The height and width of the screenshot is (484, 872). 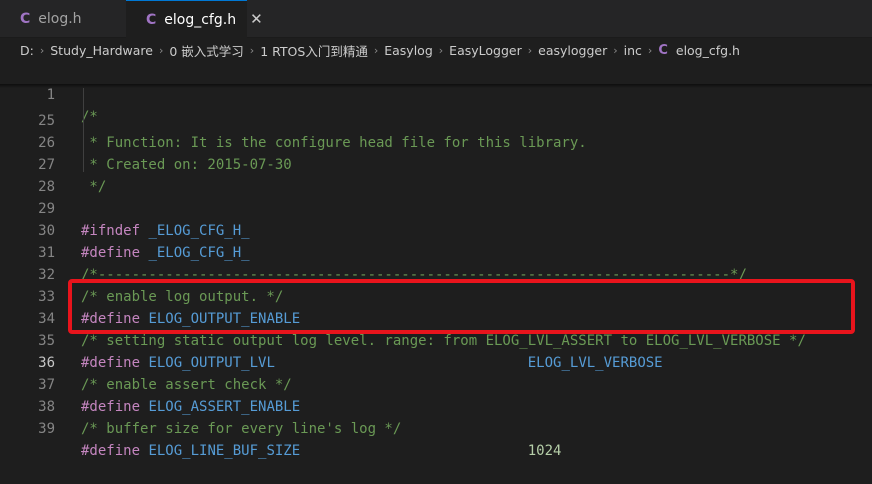 I want to click on code-line: 39 #define ELOG_LINE_BUF_SIZE 1024, so click(x=436, y=427).